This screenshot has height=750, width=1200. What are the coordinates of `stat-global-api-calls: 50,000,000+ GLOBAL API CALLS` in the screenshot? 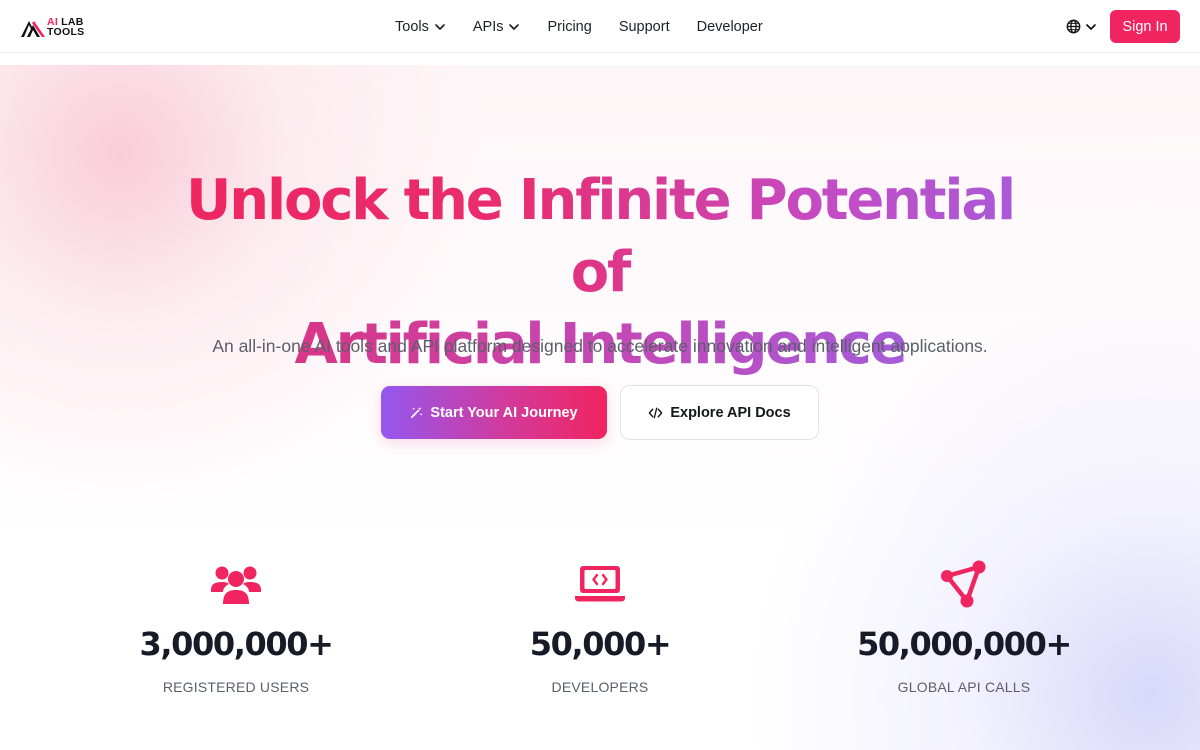 It's located at (964, 626).